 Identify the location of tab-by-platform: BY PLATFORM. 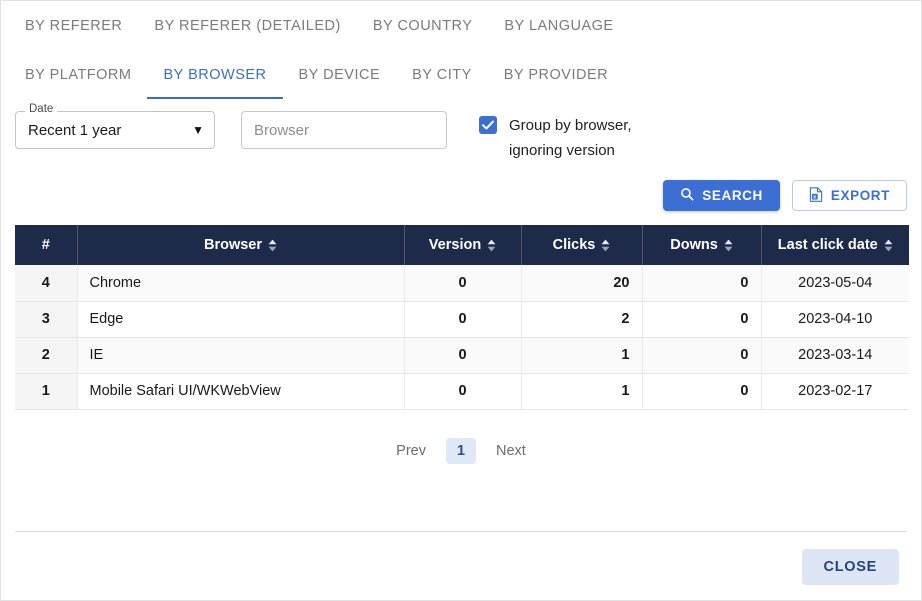
(78, 74).